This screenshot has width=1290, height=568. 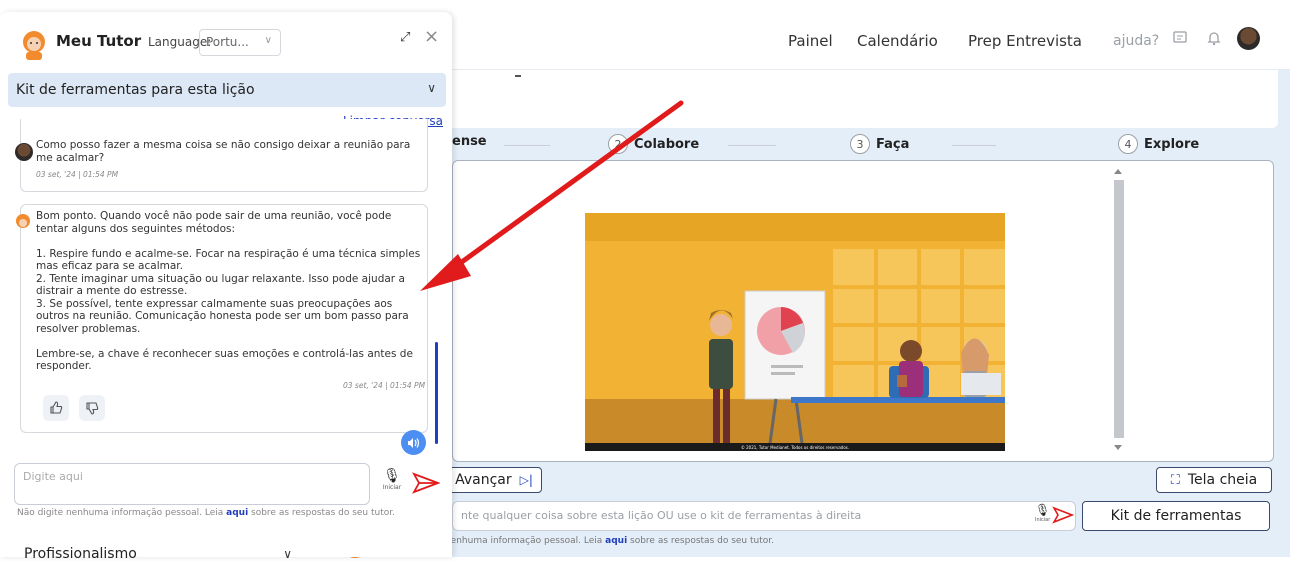 I want to click on lesson-header-card, so click(x=859, y=99).